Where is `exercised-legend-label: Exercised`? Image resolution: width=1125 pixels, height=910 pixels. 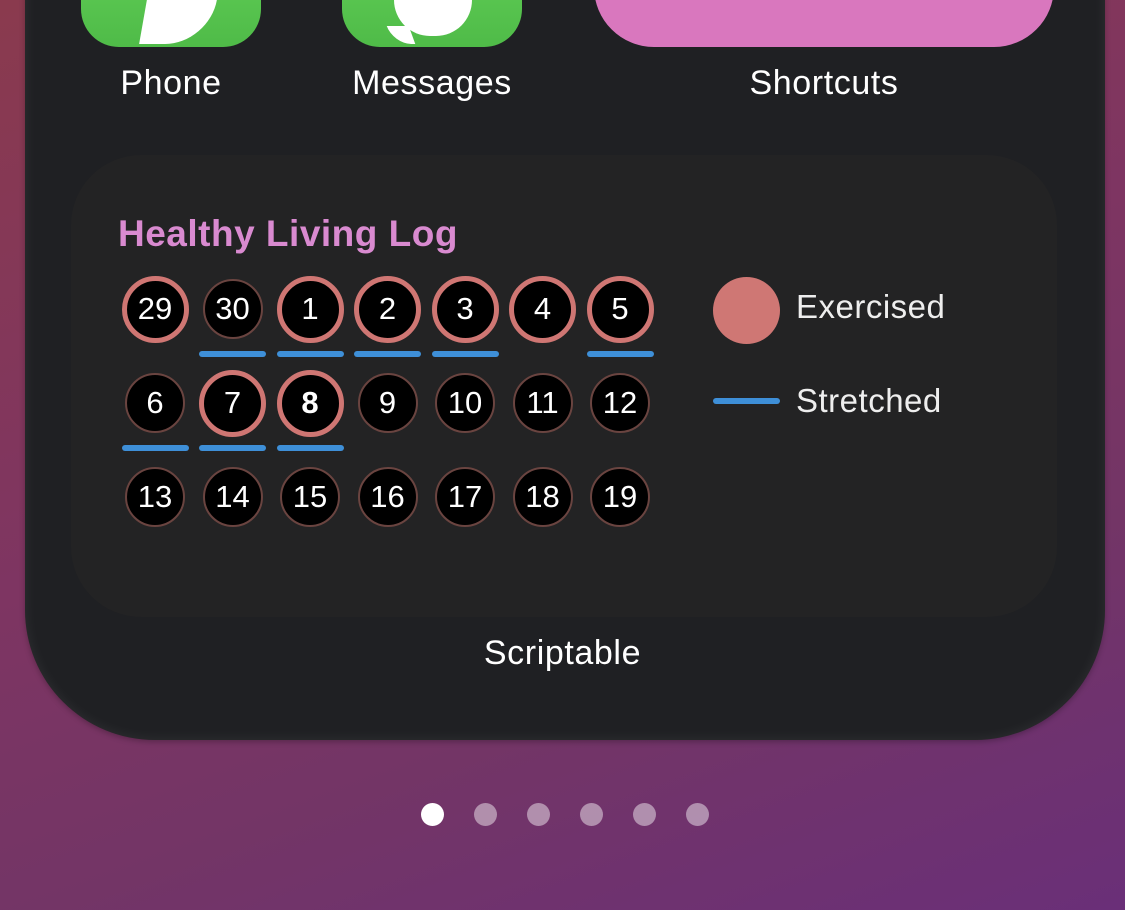
exercised-legend-label: Exercised is located at coordinates (871, 306).